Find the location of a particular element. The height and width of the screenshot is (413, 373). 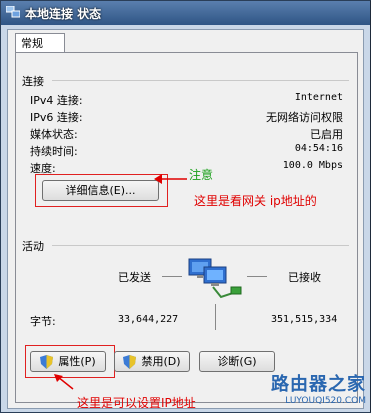

bytes-received-value: 351,515,334 is located at coordinates (304, 319).